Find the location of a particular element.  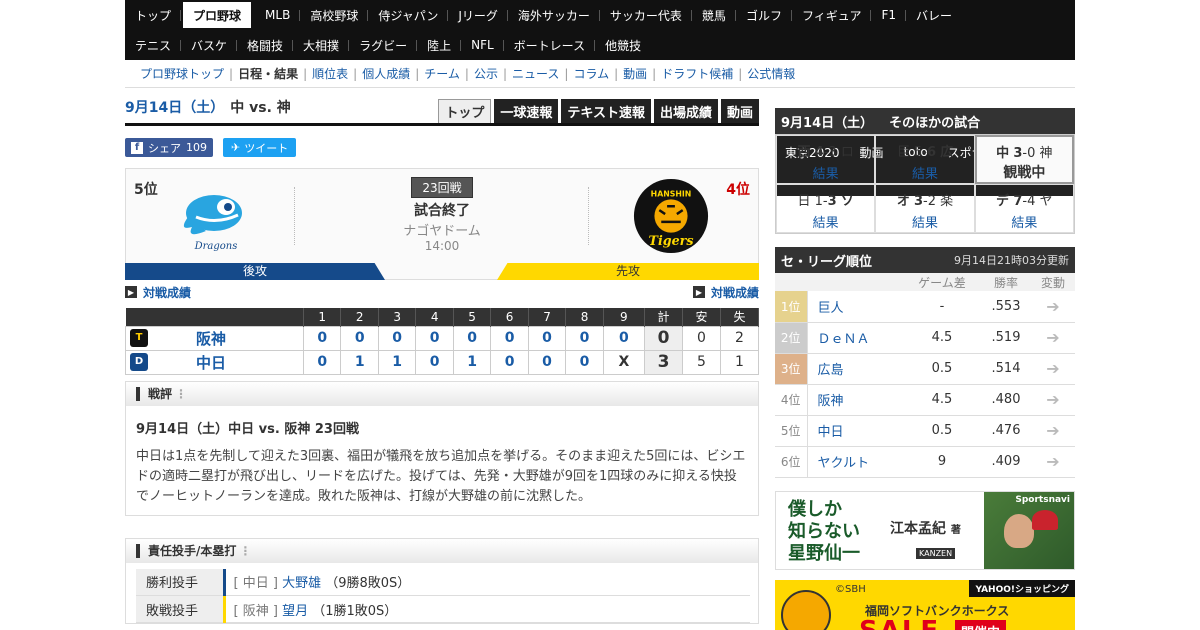

facebook-icon: f is located at coordinates (137, 147).